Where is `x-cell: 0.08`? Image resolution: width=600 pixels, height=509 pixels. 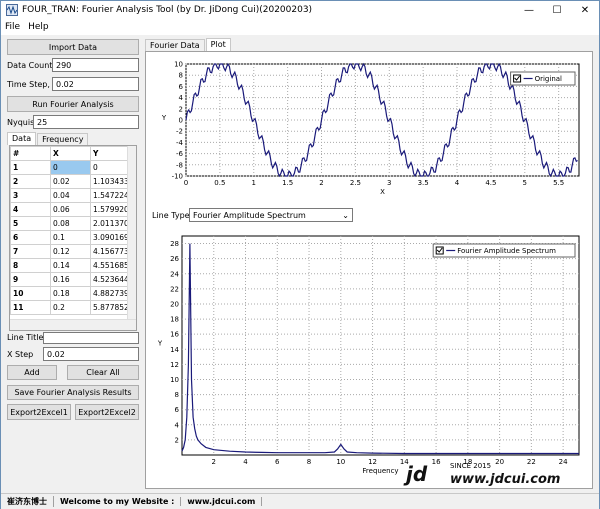 x-cell: 0.08 is located at coordinates (70, 223).